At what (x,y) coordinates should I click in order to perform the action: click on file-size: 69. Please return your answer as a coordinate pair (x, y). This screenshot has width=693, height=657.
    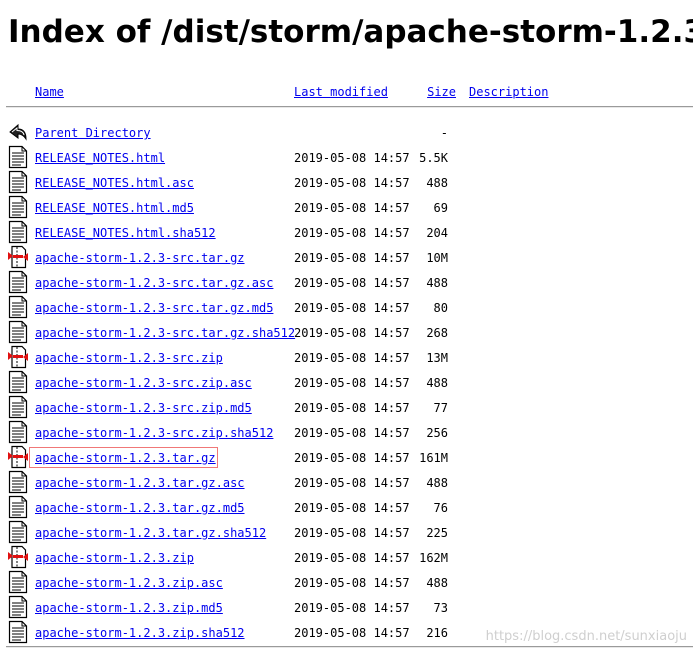
    Looking at the image, I should click on (440, 208).